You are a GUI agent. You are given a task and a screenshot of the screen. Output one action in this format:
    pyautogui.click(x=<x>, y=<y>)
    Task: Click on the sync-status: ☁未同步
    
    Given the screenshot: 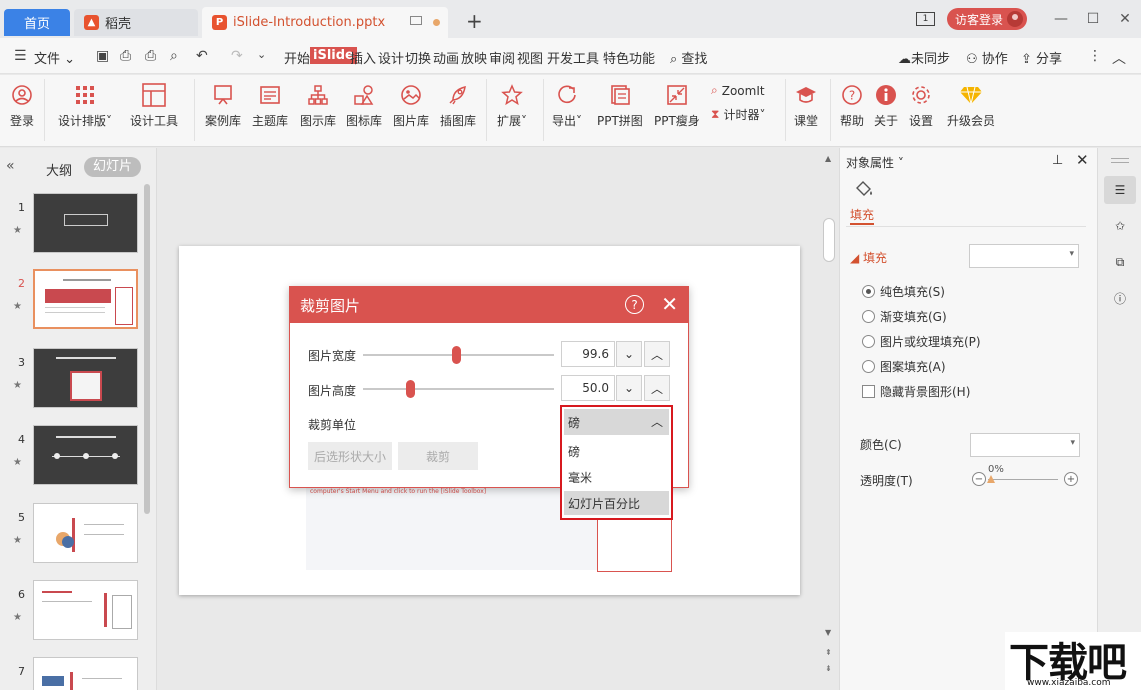 What is the action you would take?
    pyautogui.click(x=924, y=57)
    